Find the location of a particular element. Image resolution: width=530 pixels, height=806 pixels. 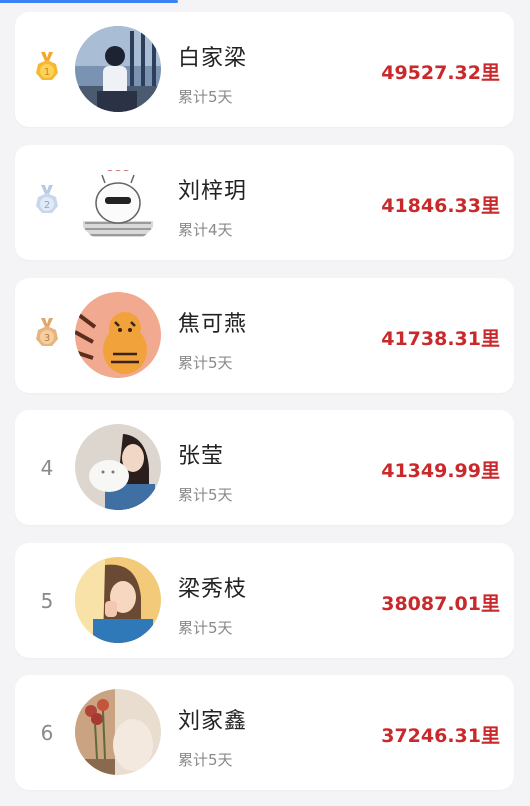

user-name: 白家梁 is located at coordinates (213, 58).